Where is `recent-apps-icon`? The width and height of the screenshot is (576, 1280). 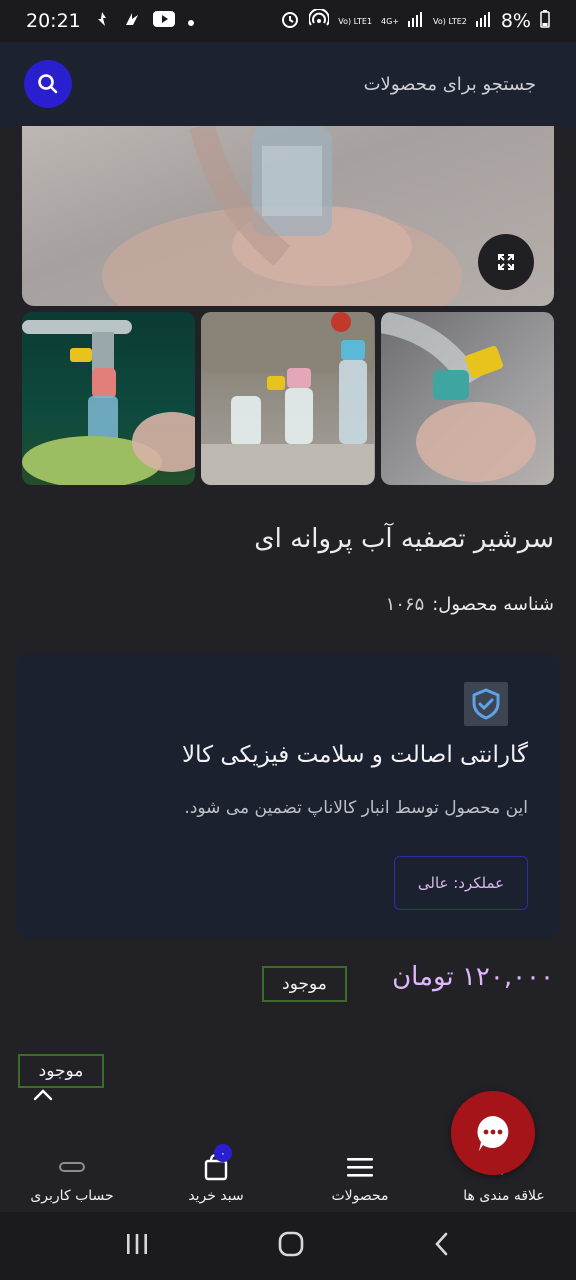
recent-apps-icon is located at coordinates (136, 1244).